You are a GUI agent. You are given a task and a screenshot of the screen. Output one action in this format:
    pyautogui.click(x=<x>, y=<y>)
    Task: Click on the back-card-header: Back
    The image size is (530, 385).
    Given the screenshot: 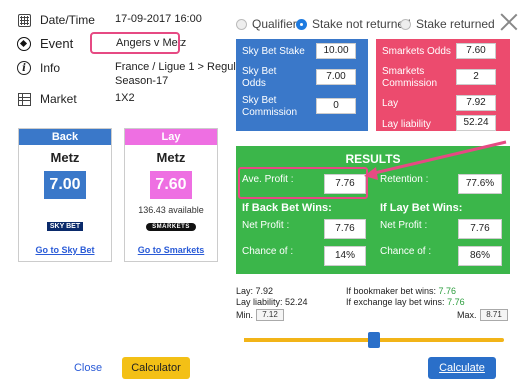 What is the action you would take?
    pyautogui.click(x=65, y=137)
    